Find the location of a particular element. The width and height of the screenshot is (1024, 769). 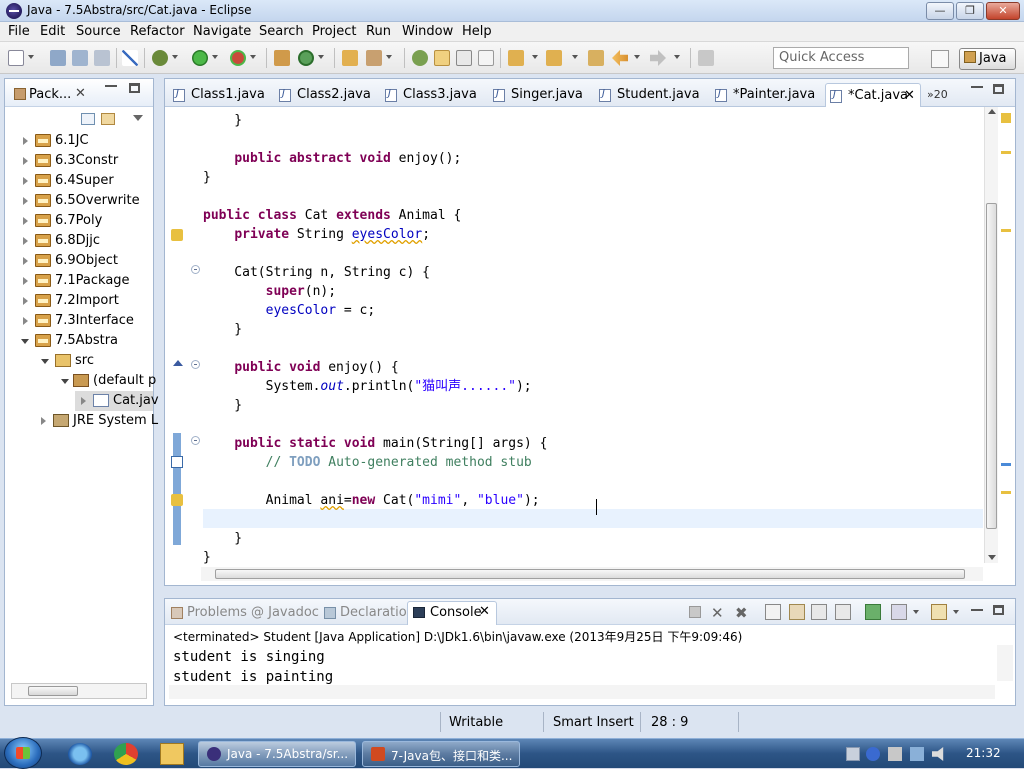

minimize-editor-icon is located at coordinates (977, 87).